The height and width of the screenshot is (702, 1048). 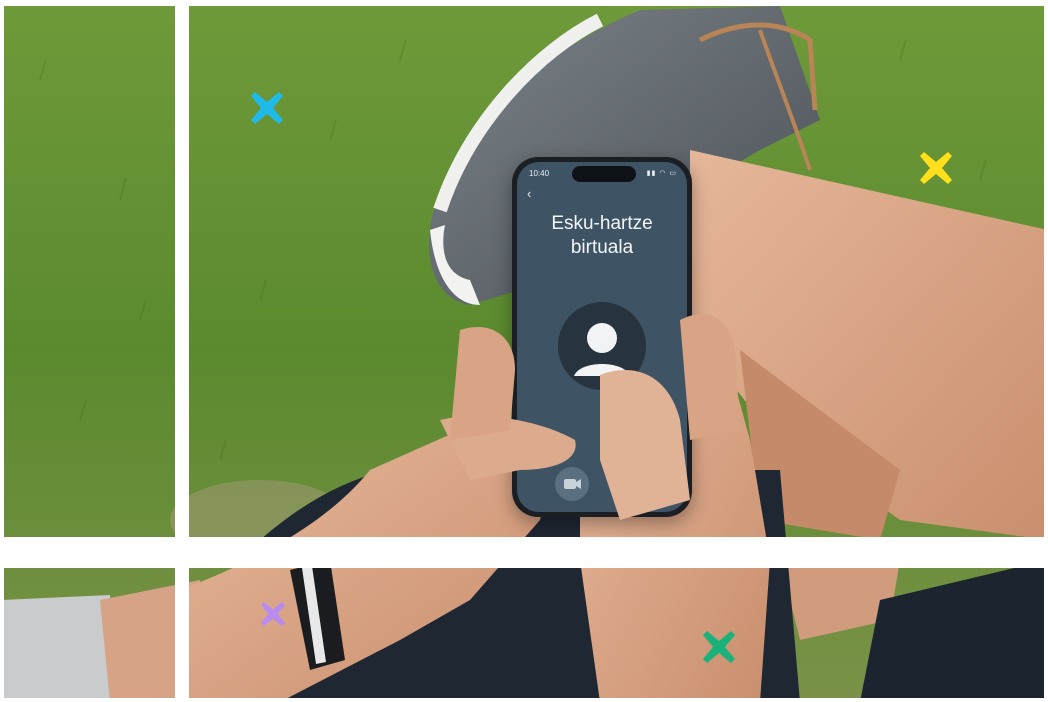 What do you see at coordinates (273, 614) in the screenshot?
I see `purple-x-marker` at bounding box center [273, 614].